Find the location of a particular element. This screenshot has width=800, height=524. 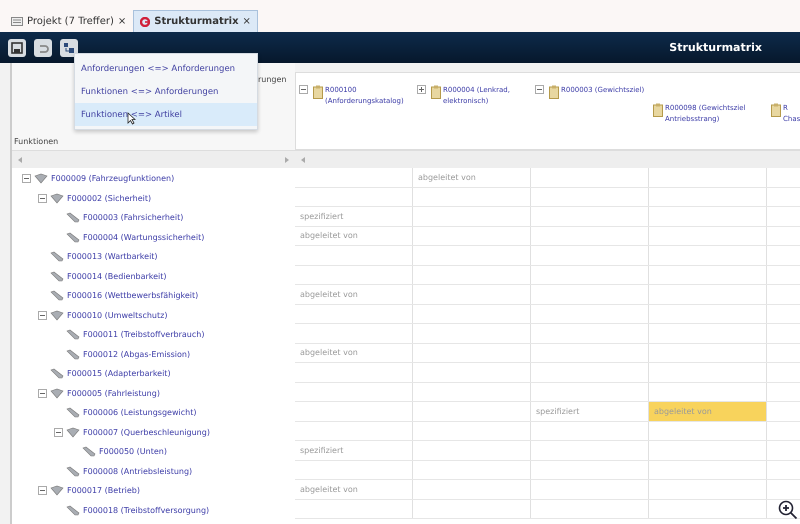

tree-item: F000004 (Wartungssicherheit) is located at coordinates (143, 237).